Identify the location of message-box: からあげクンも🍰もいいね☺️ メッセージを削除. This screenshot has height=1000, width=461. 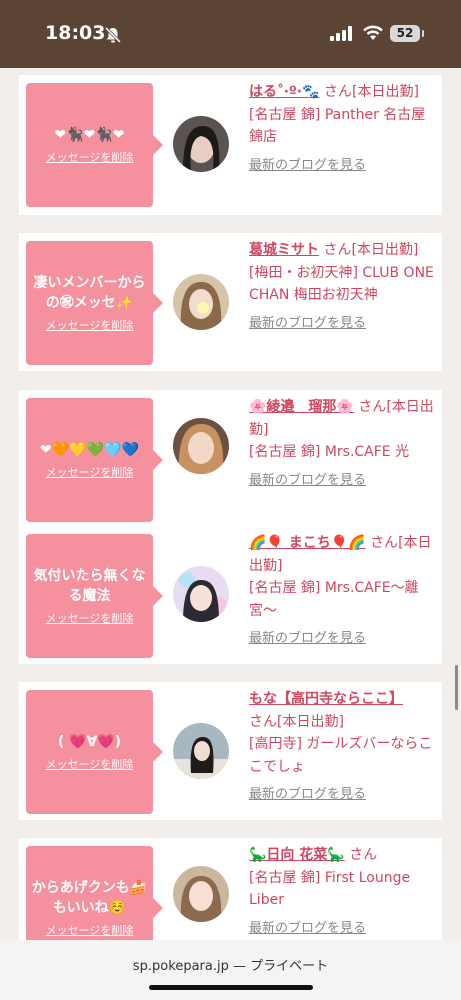
(94, 893).